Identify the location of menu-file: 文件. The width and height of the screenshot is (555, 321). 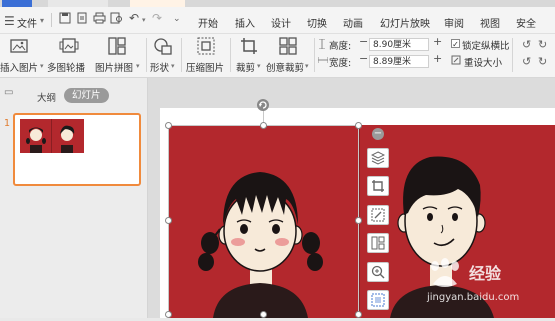
(27, 22).